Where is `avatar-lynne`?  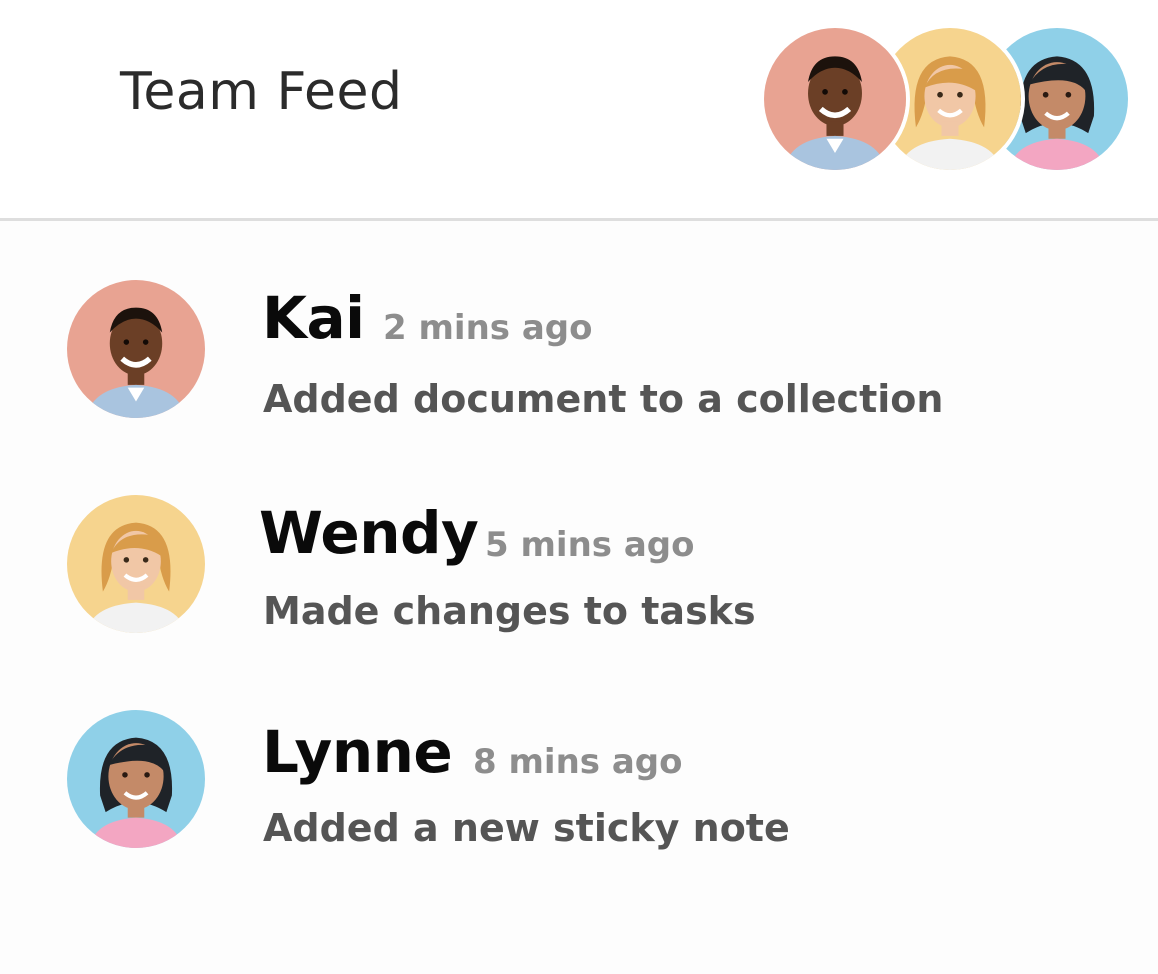 avatar-lynne is located at coordinates (136, 779).